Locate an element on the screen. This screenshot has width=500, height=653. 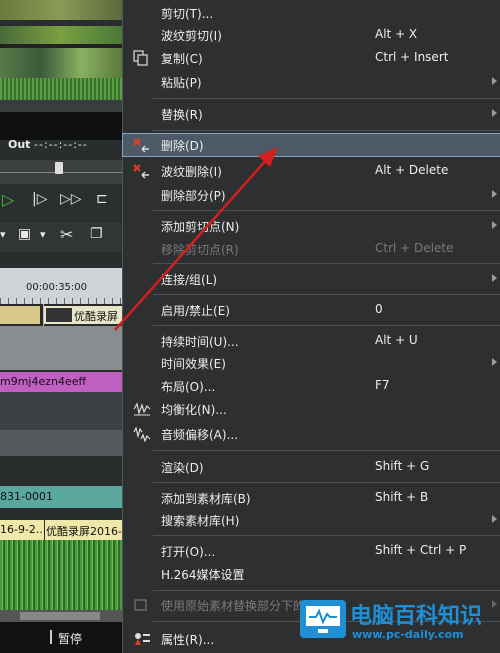
slider-handle is located at coordinates (59, 168).